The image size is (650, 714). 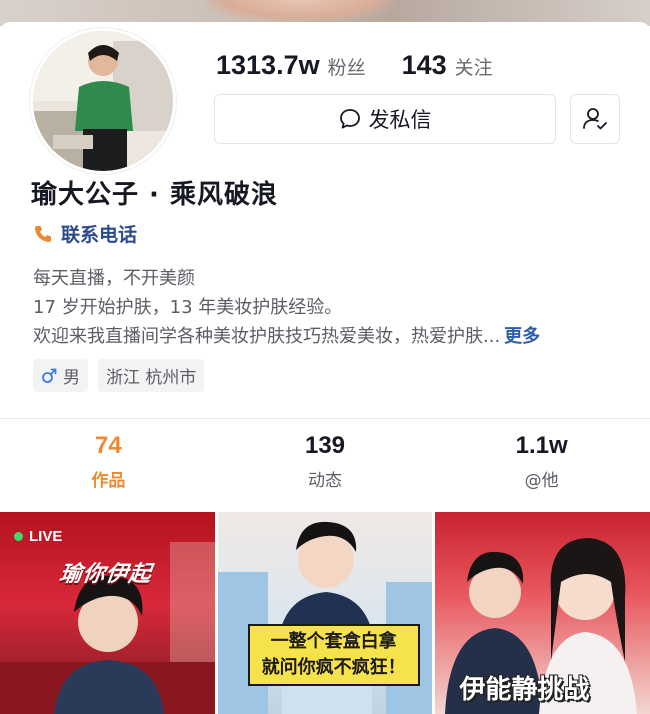 What do you see at coordinates (325, 445) in the screenshot?
I see `tab-count: 139` at bounding box center [325, 445].